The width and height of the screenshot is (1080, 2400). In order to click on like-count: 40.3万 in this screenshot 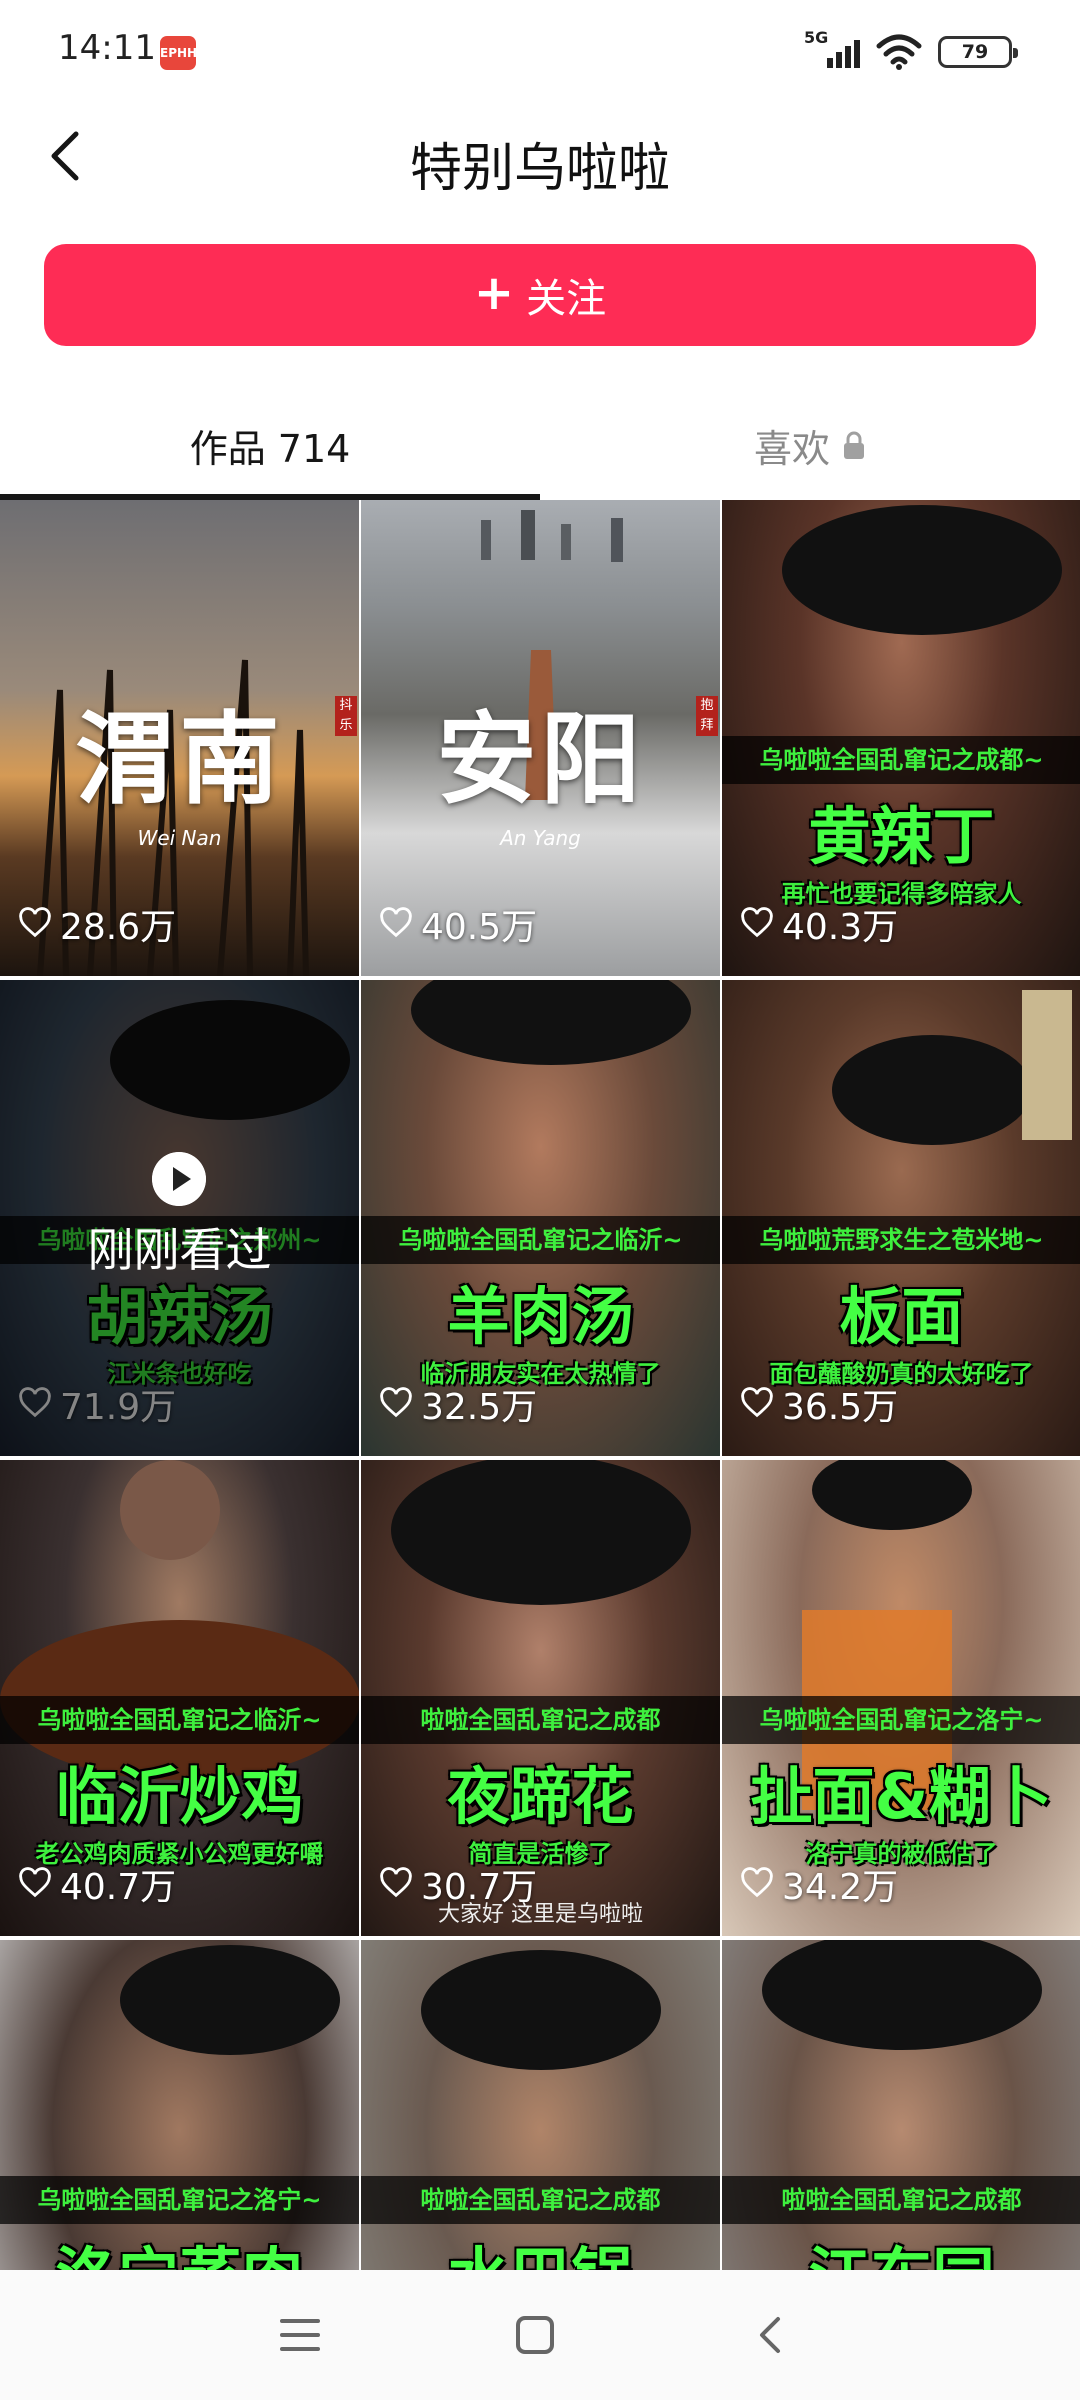, I will do `click(819, 924)`.